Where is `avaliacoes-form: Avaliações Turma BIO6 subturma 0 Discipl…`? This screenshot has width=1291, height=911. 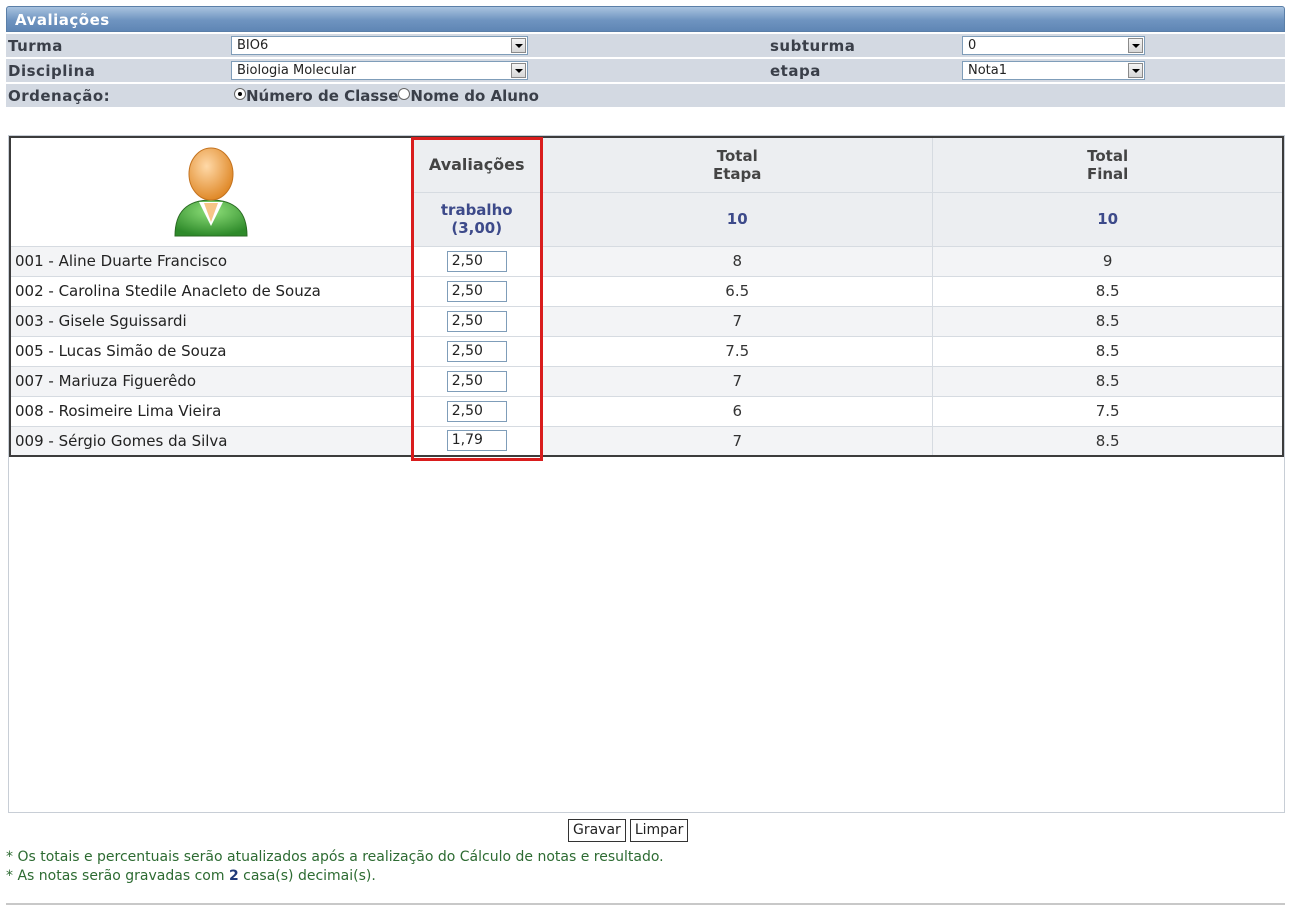 avaliacoes-form: Avaliações Turma BIO6 subturma 0 Discipl… is located at coordinates (645, 56).